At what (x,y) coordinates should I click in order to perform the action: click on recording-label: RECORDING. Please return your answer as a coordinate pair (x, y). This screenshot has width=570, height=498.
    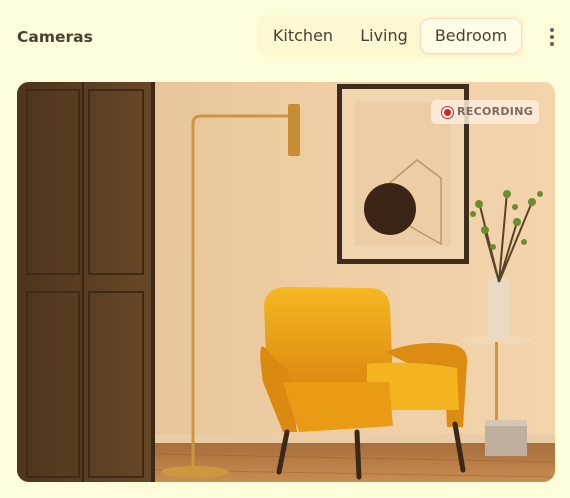
    Looking at the image, I should click on (495, 111).